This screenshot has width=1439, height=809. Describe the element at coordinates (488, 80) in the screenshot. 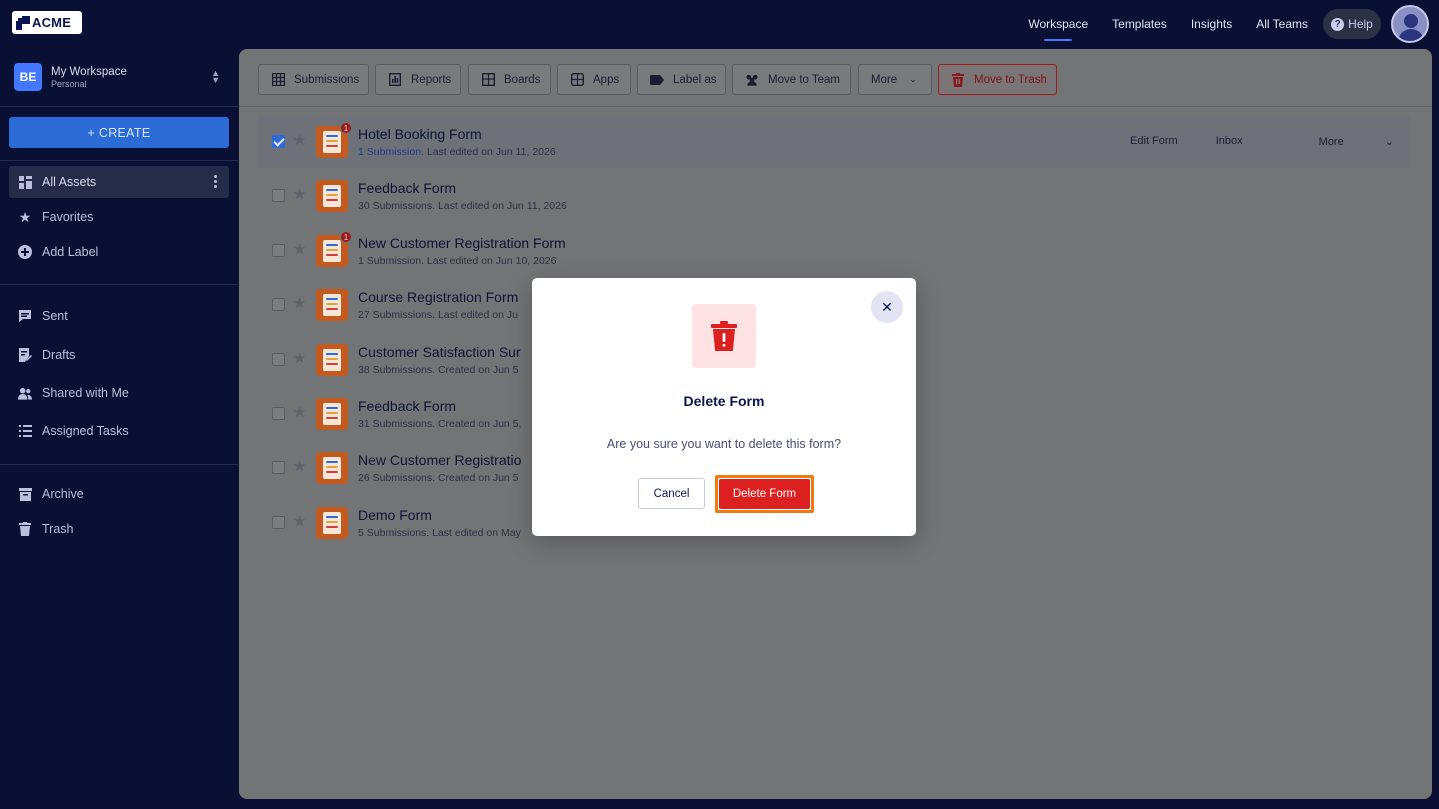

I see `boards-icon` at that location.